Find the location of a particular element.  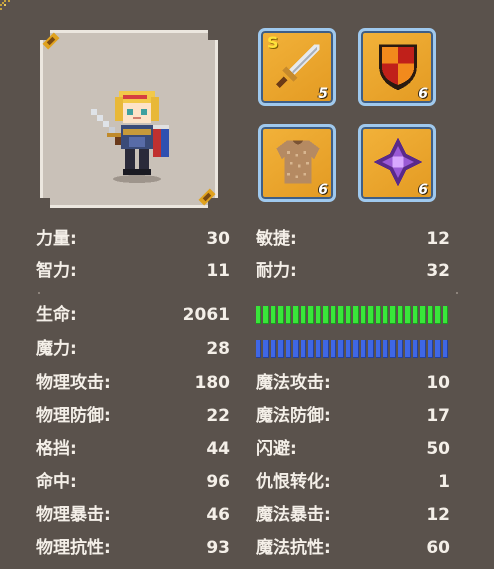

stat-value: 96 is located at coordinates (218, 482).